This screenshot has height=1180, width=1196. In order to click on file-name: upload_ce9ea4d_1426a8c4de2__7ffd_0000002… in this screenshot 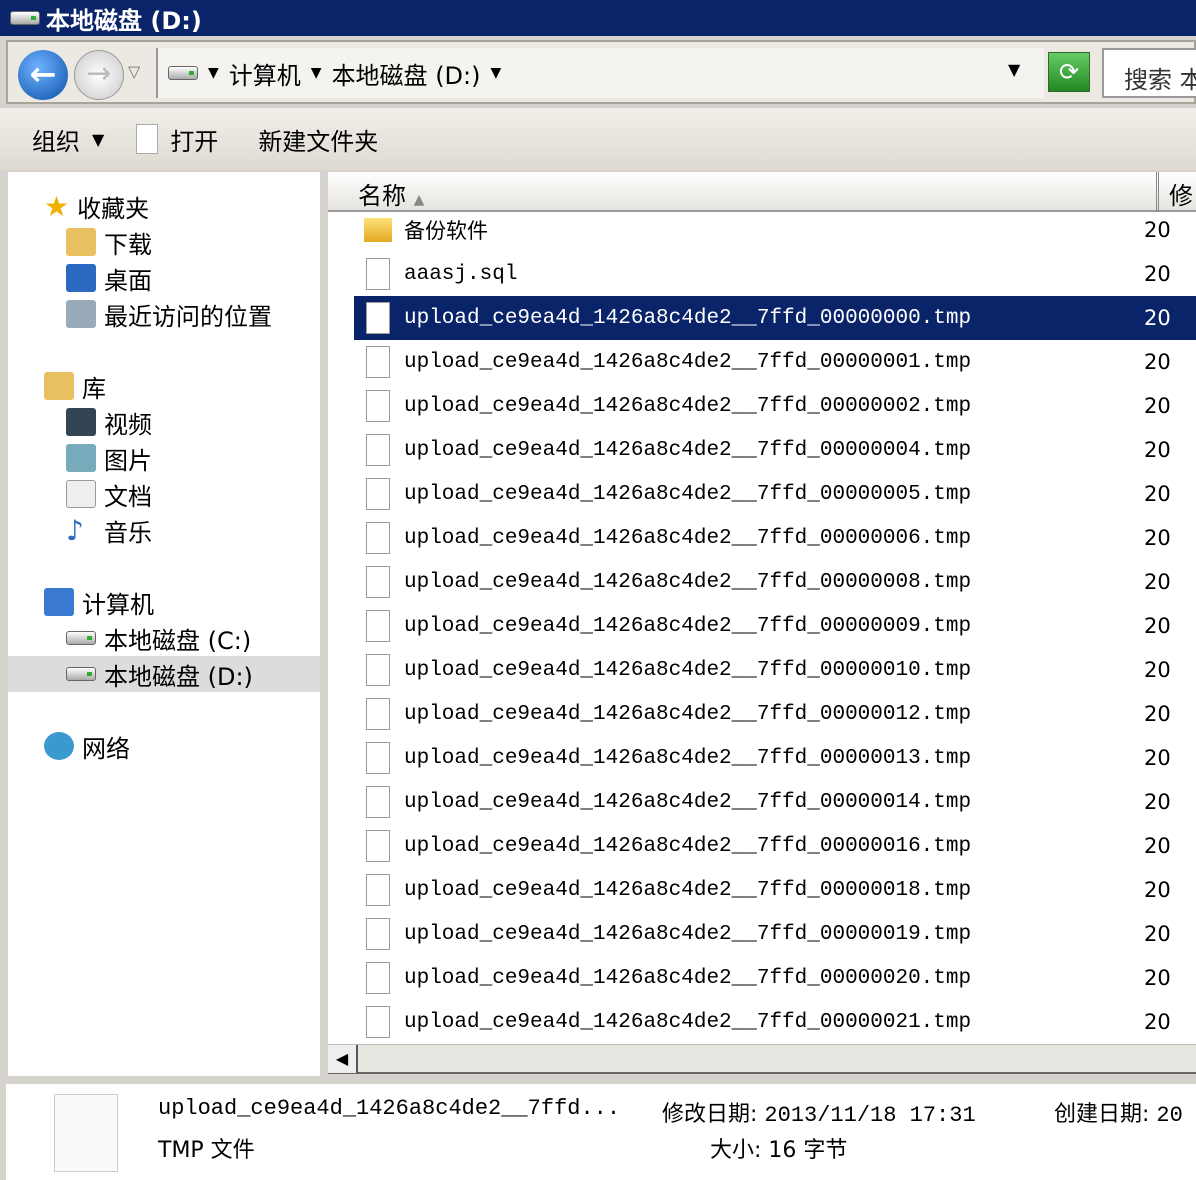, I will do `click(688, 978)`.